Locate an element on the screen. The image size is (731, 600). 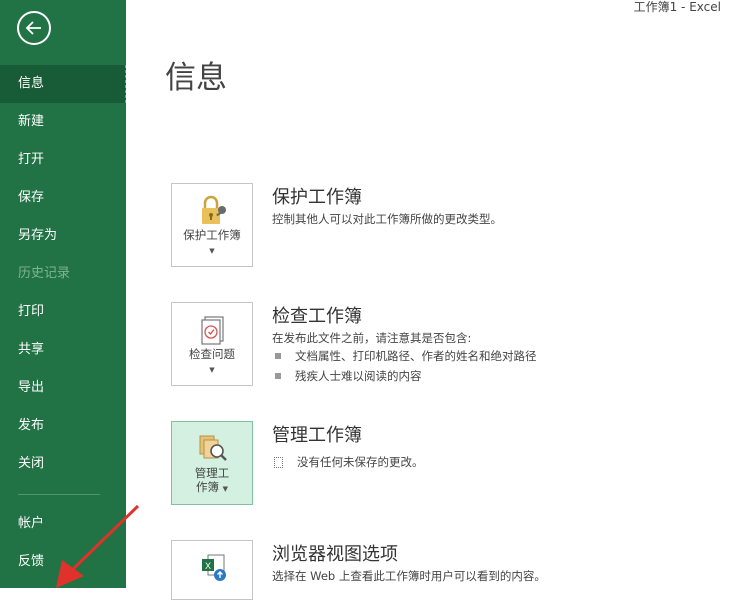
back-button is located at coordinates (34, 28).